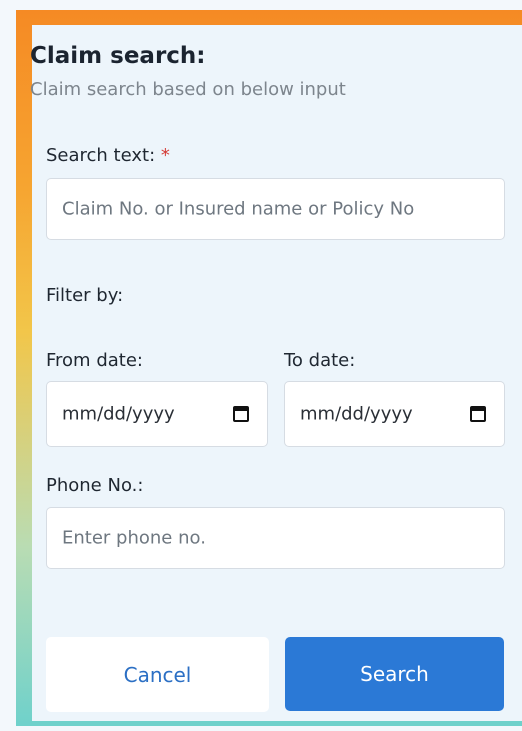 Image resolution: width=522 pixels, height=731 pixels. I want to click on search-text-input: Claim No. or Insured name or Policy No, so click(275, 209).